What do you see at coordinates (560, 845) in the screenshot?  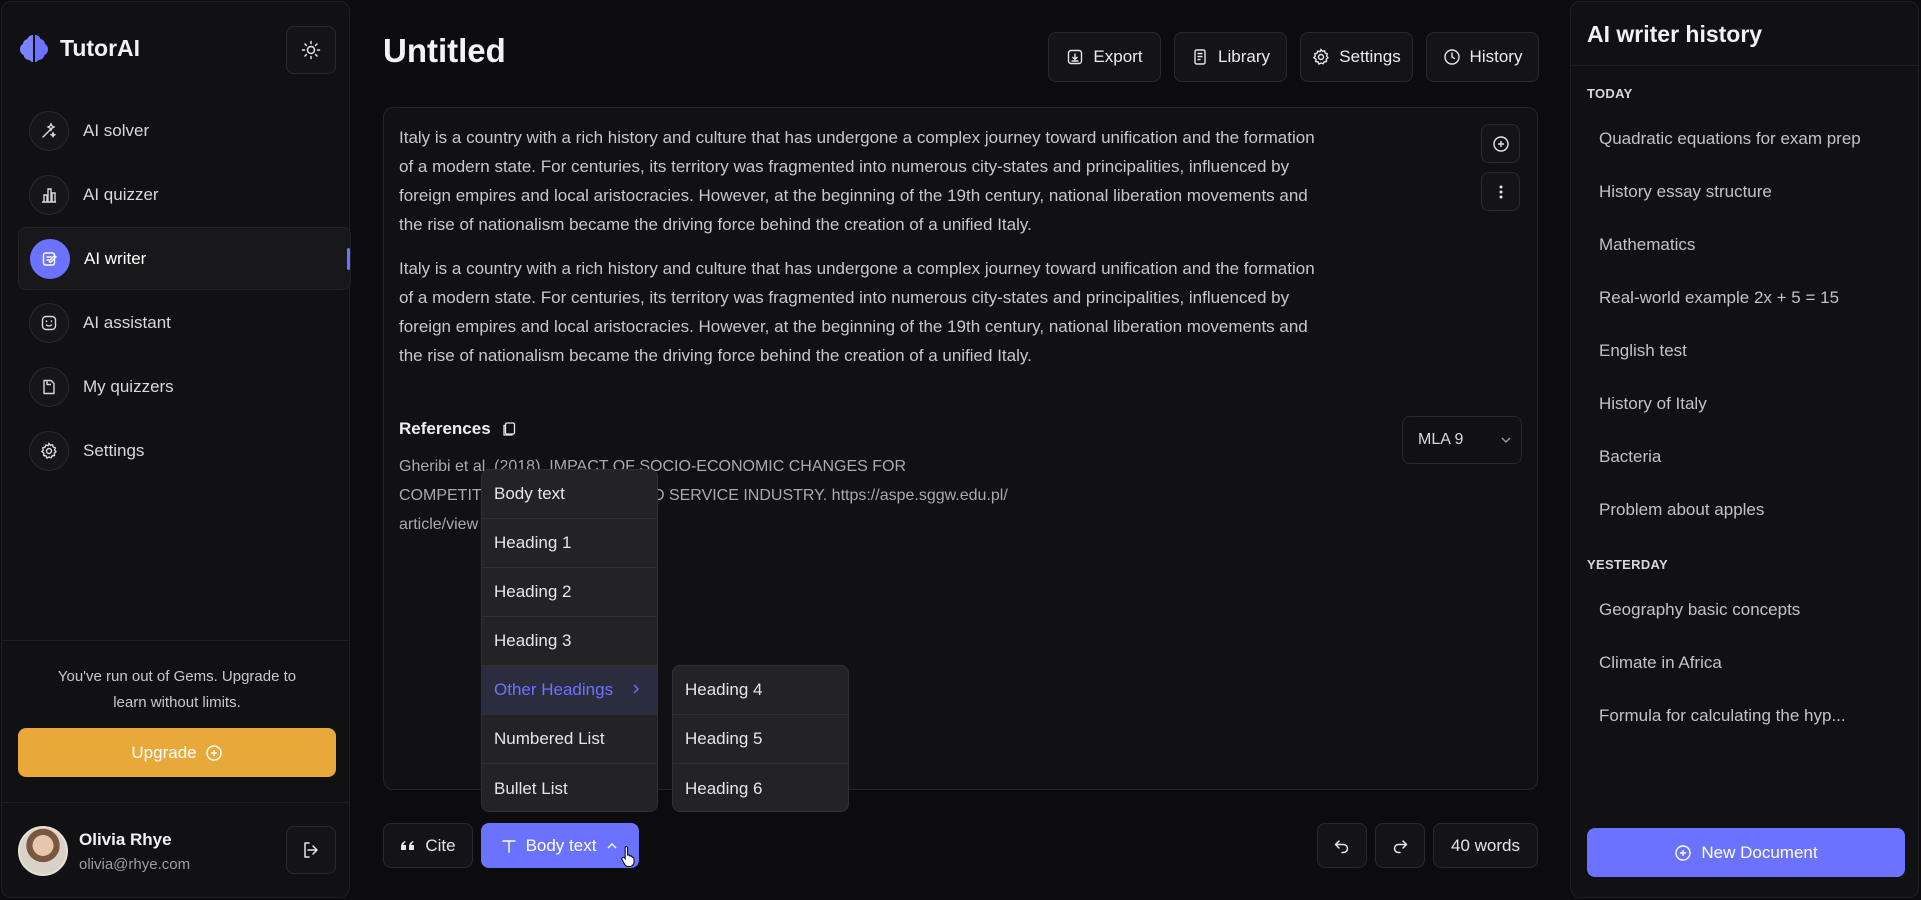 I see `text-format-button: Body text` at bounding box center [560, 845].